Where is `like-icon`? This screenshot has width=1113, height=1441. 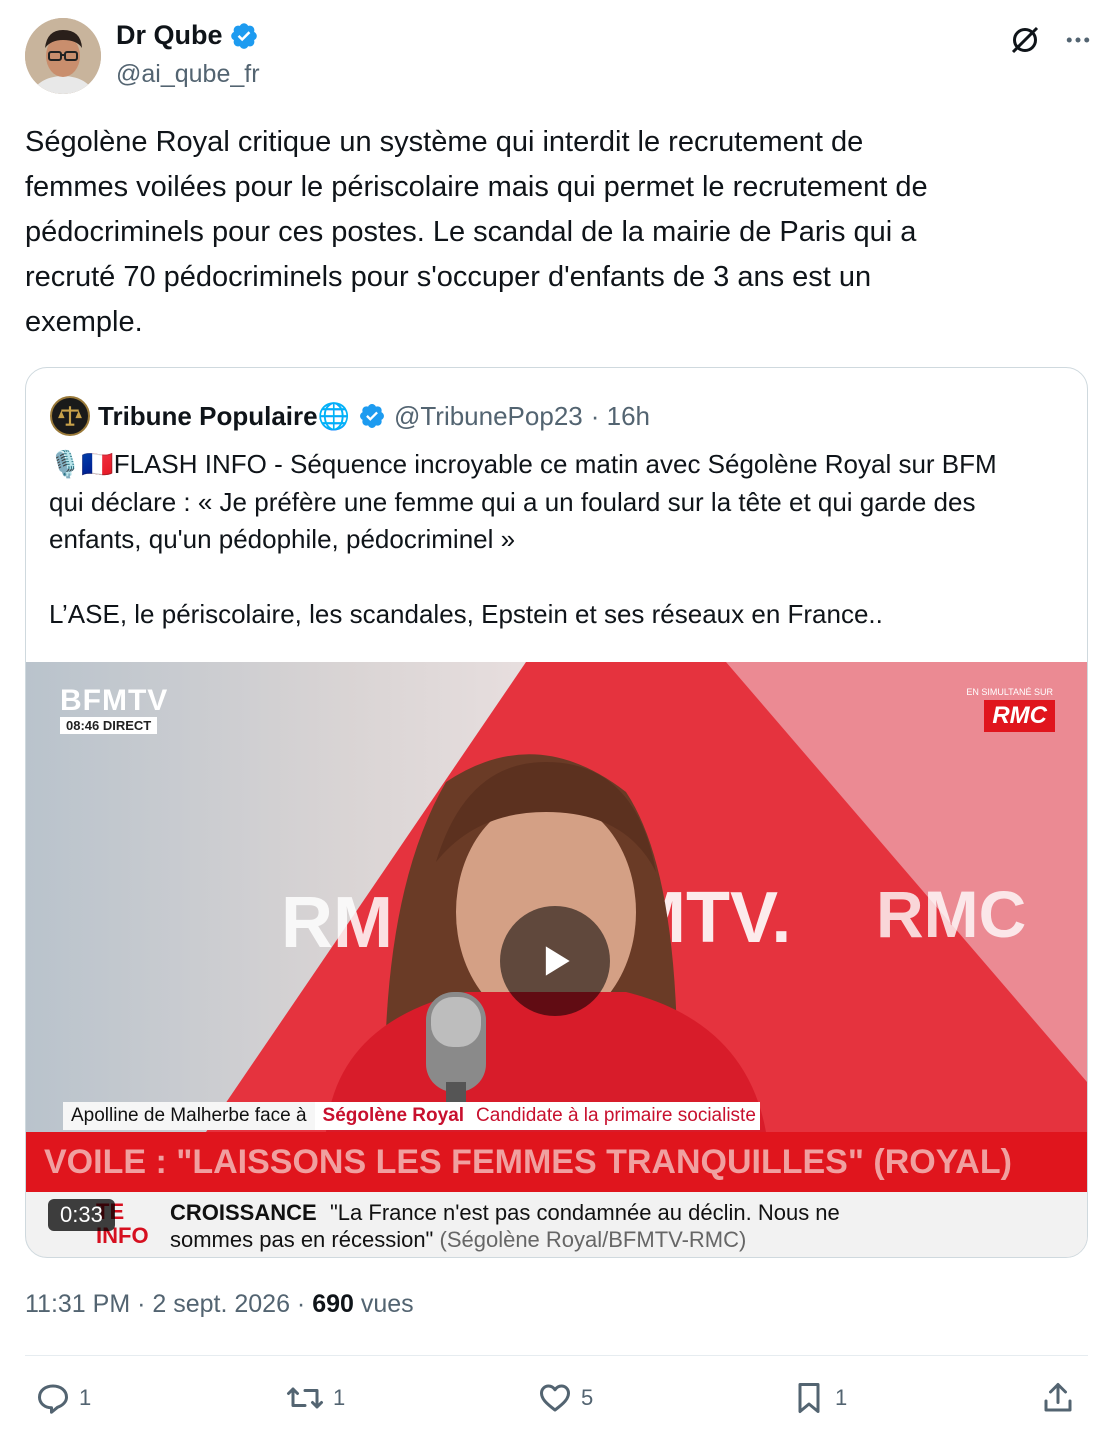
like-icon is located at coordinates (555, 1398).